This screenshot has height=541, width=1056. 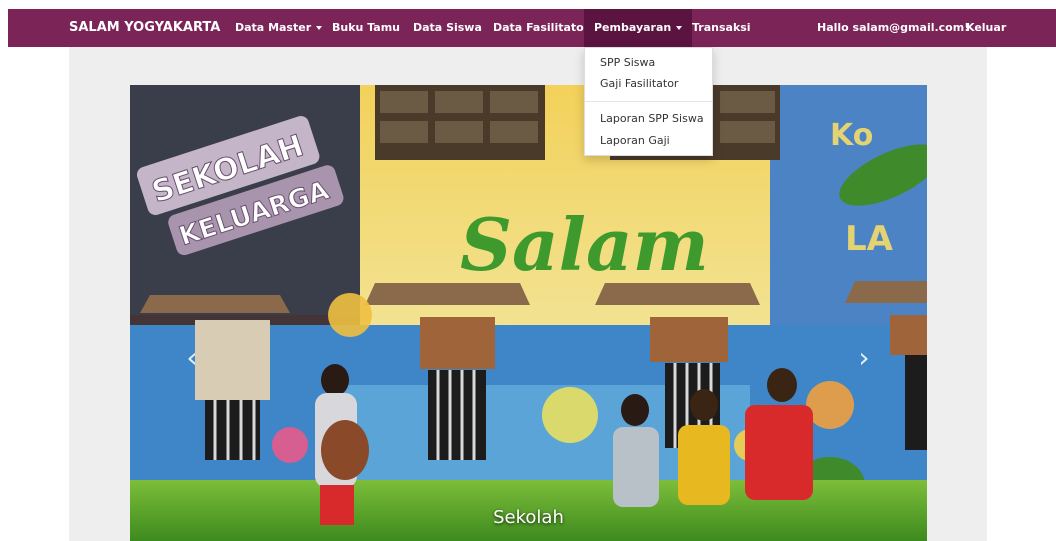 I want to click on menu-item-laporan-gaji: Laporan Gaji, so click(x=635, y=140).